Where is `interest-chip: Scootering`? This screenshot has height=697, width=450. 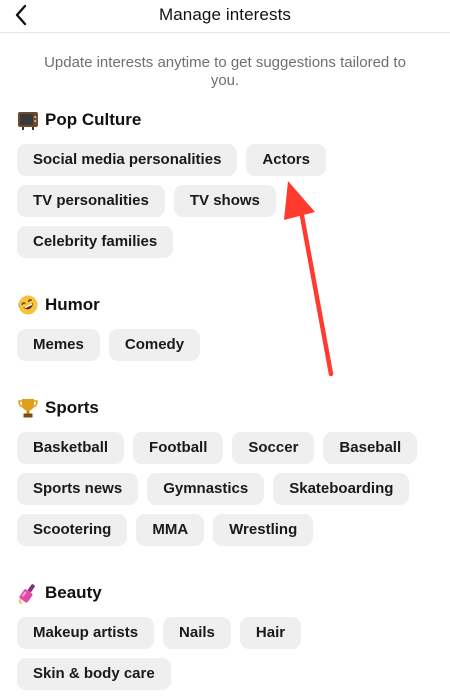 interest-chip: Scootering is located at coordinates (72, 530).